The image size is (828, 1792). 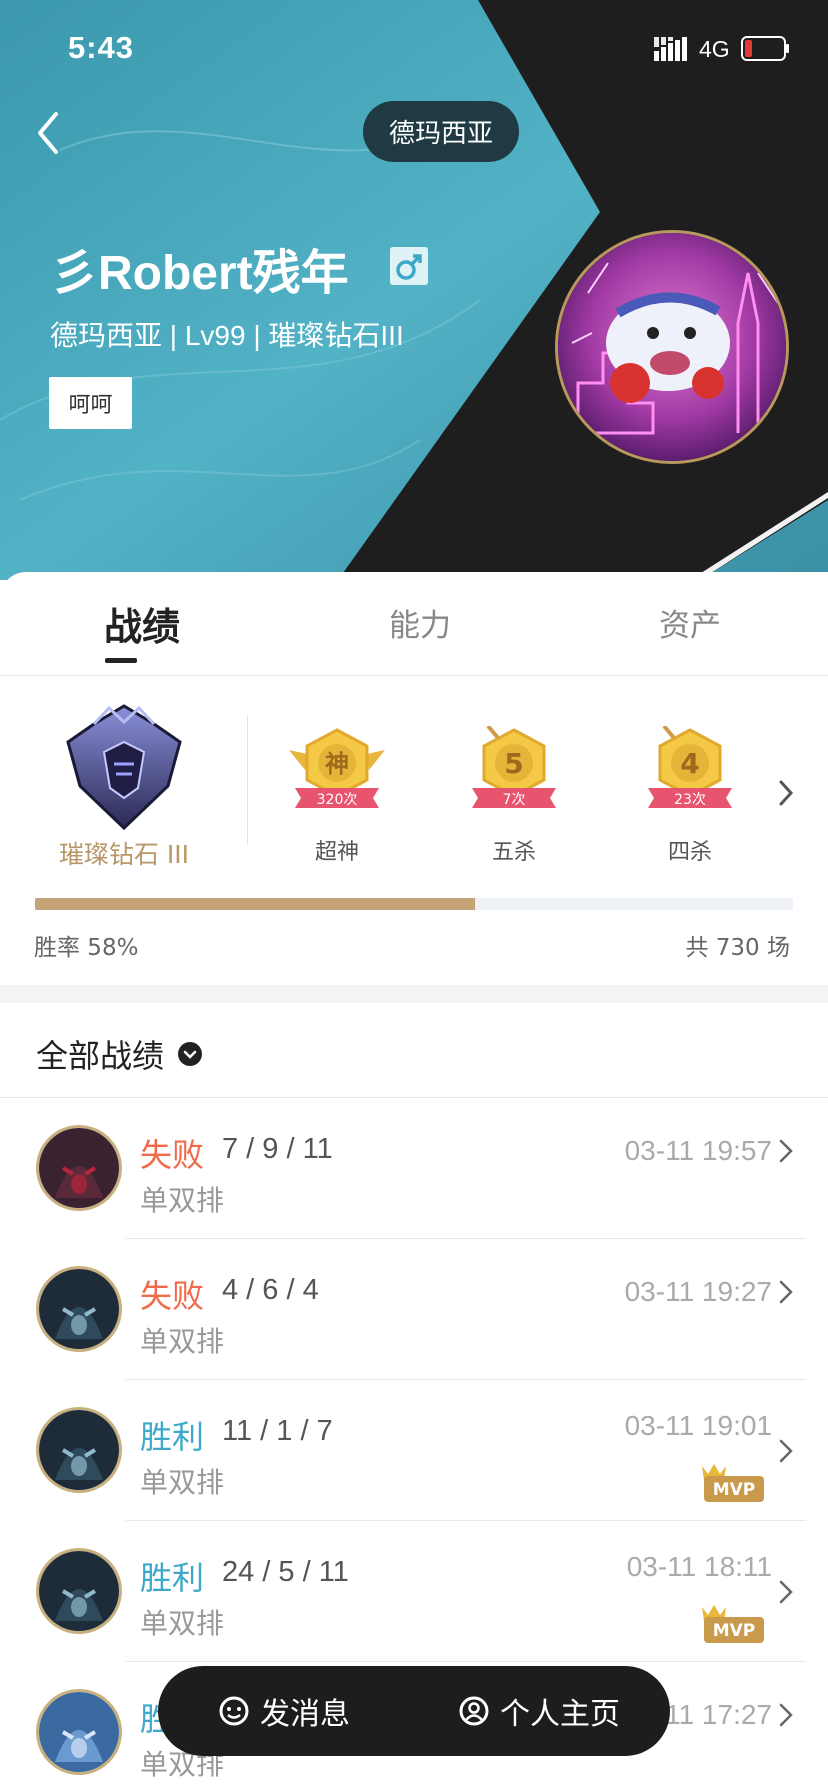 What do you see at coordinates (270, 1290) in the screenshot?
I see `match-kda: 4 / 6 / 4` at bounding box center [270, 1290].